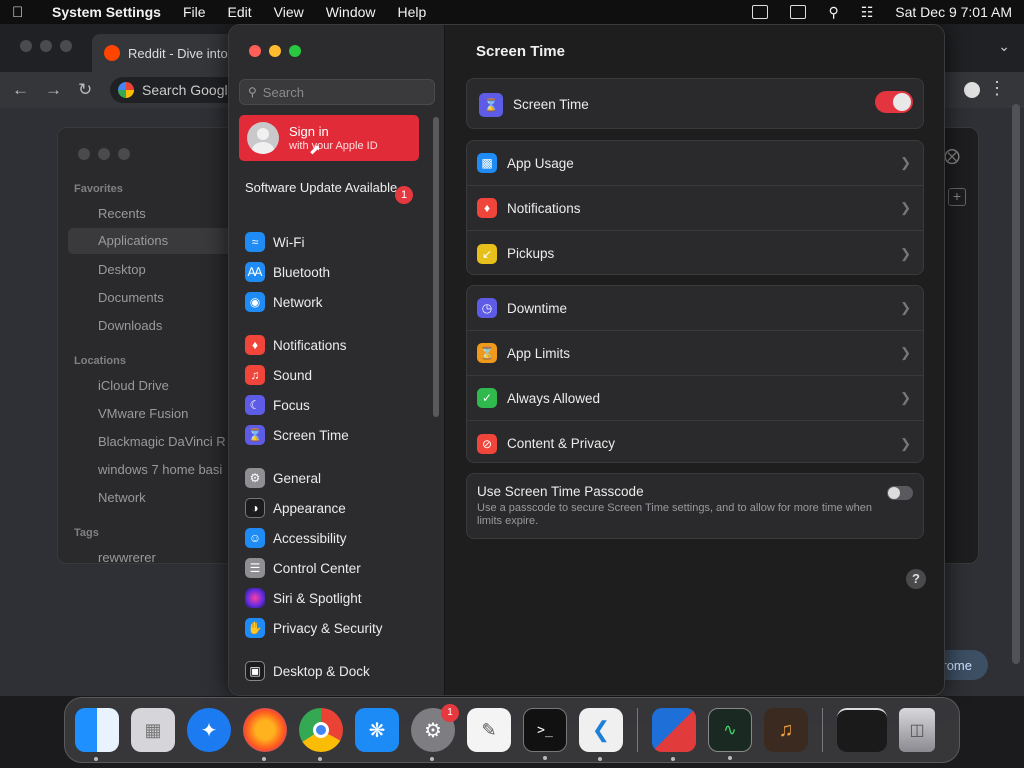 This screenshot has width=1024, height=768. I want to click on finder-item-documents: Documents, so click(131, 297).